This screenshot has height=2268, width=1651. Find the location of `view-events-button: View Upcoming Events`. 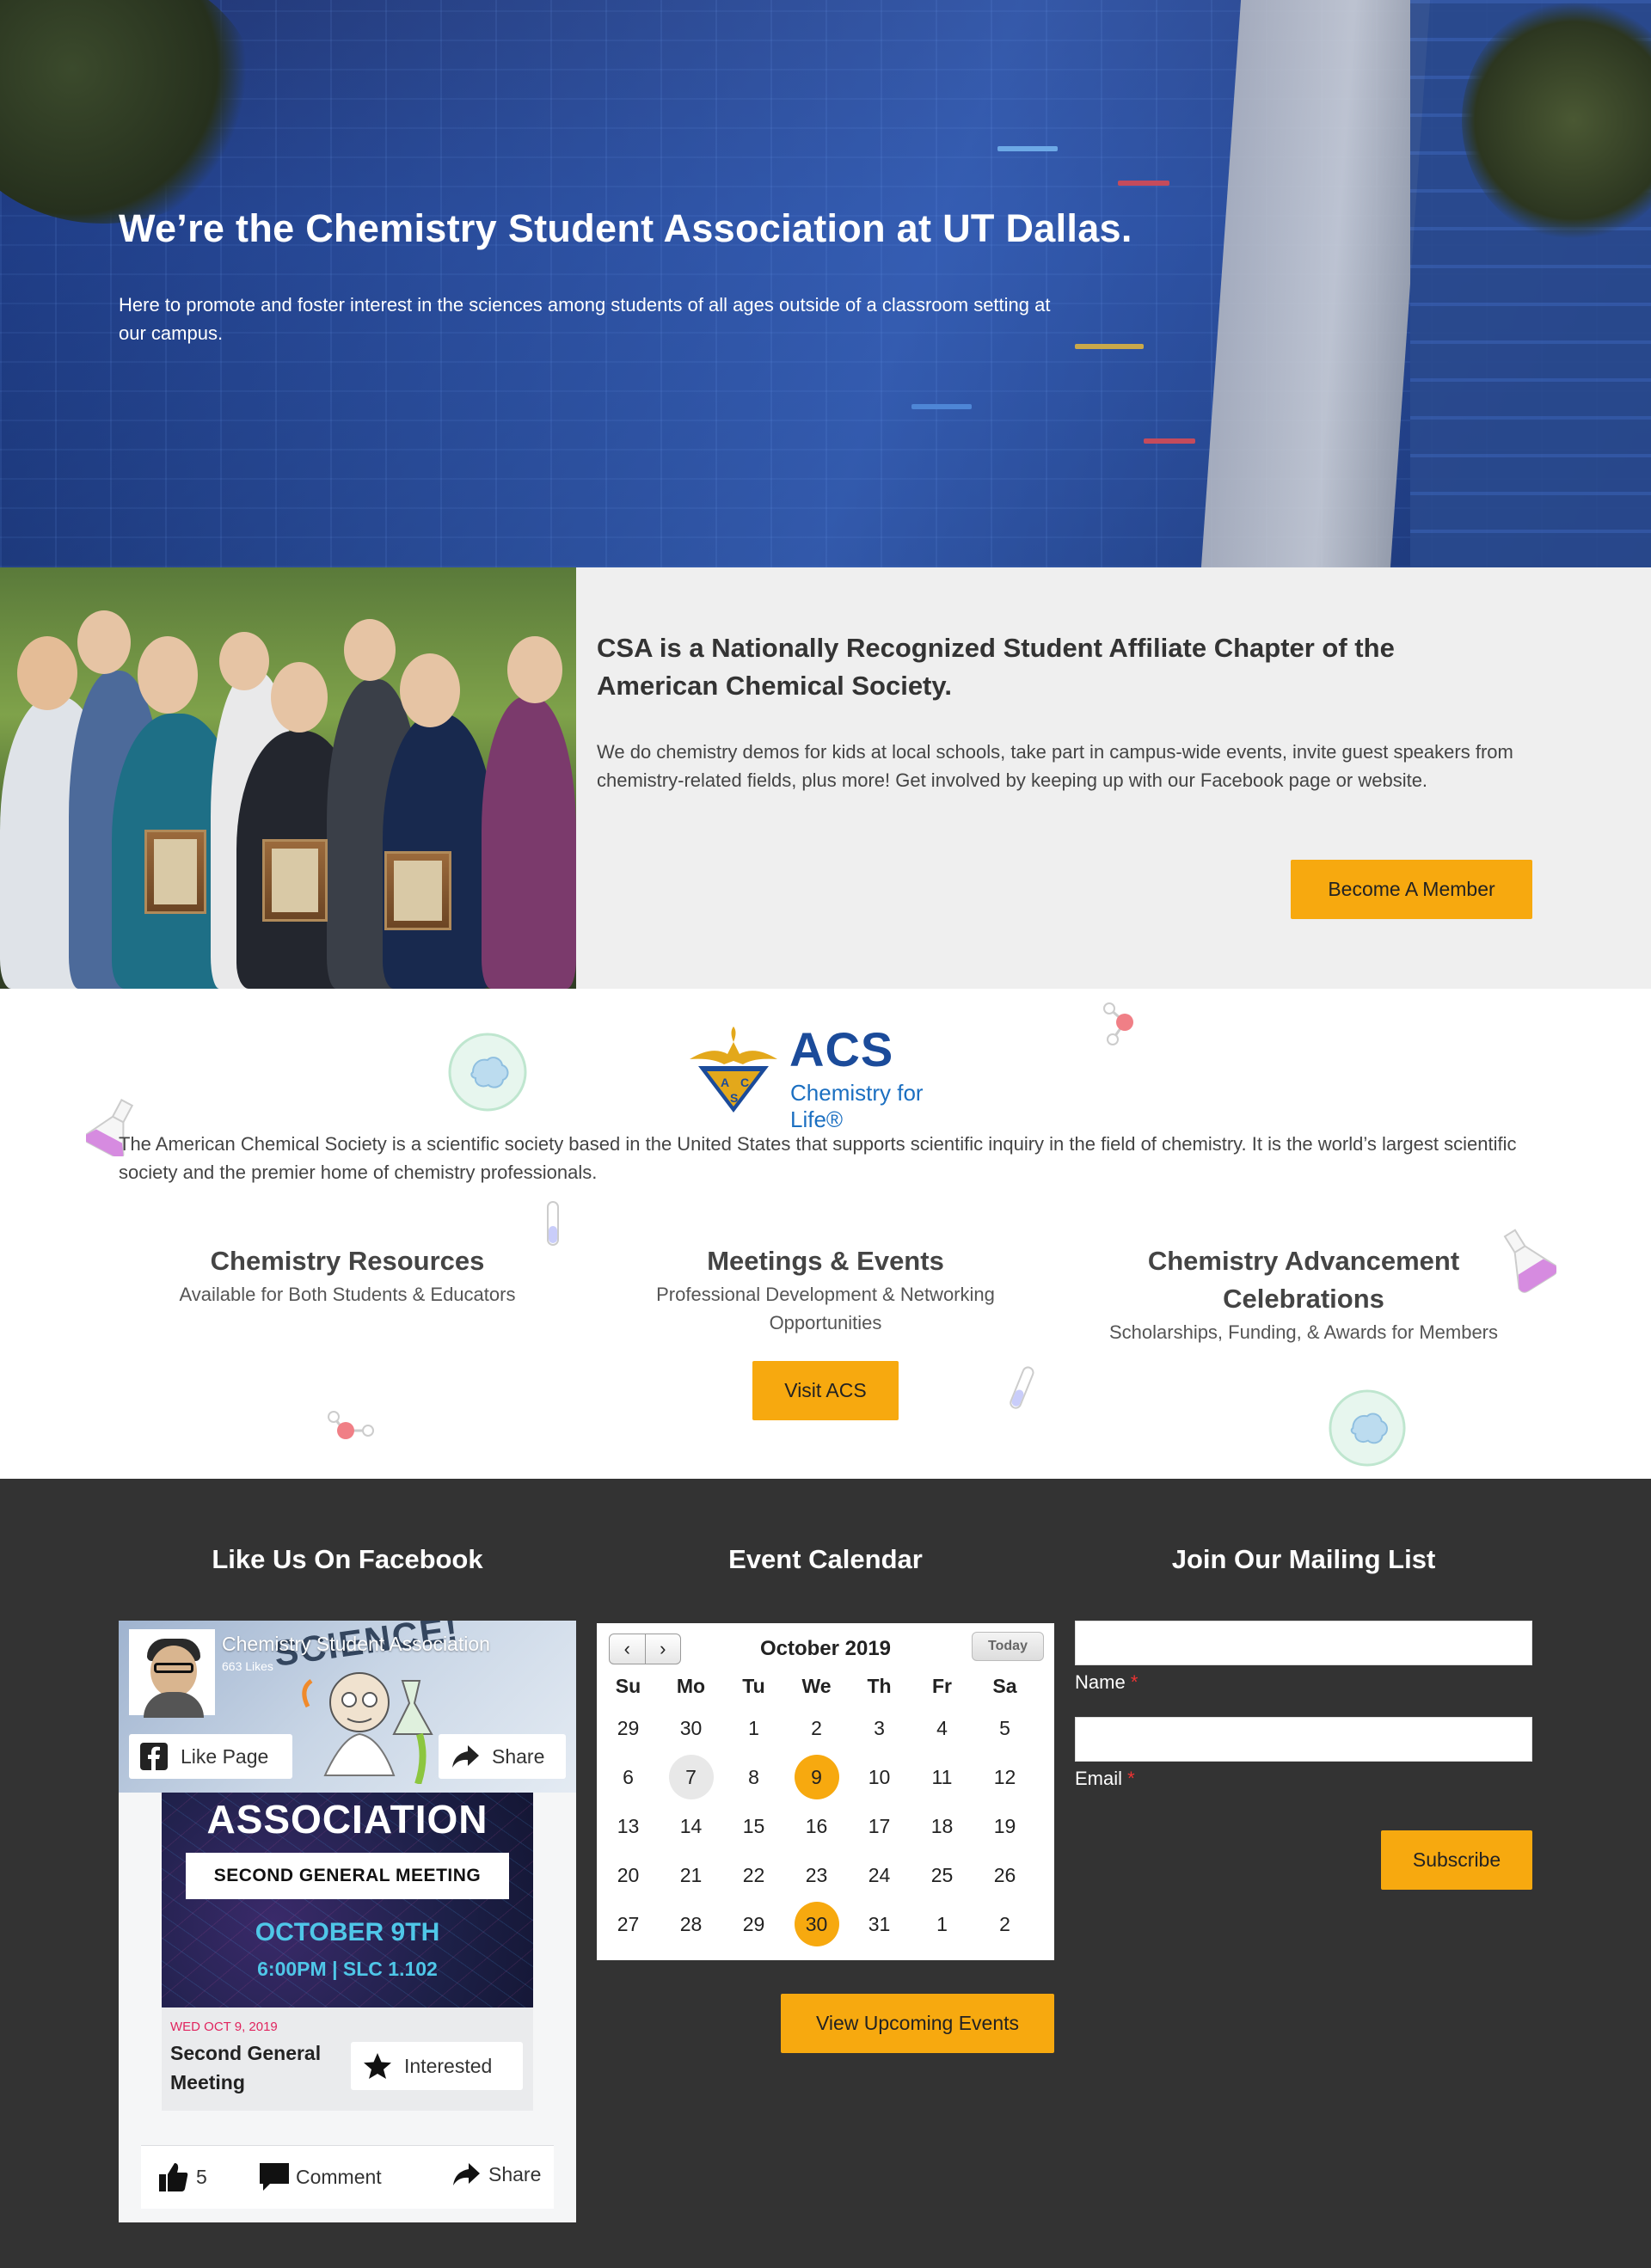

view-events-button: View Upcoming Events is located at coordinates (917, 2023).